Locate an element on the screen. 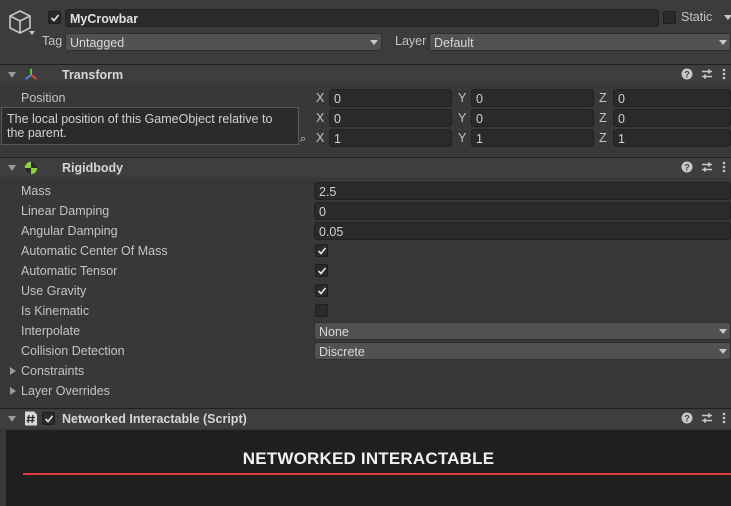  rotation-z-field: 0 is located at coordinates (672, 118).